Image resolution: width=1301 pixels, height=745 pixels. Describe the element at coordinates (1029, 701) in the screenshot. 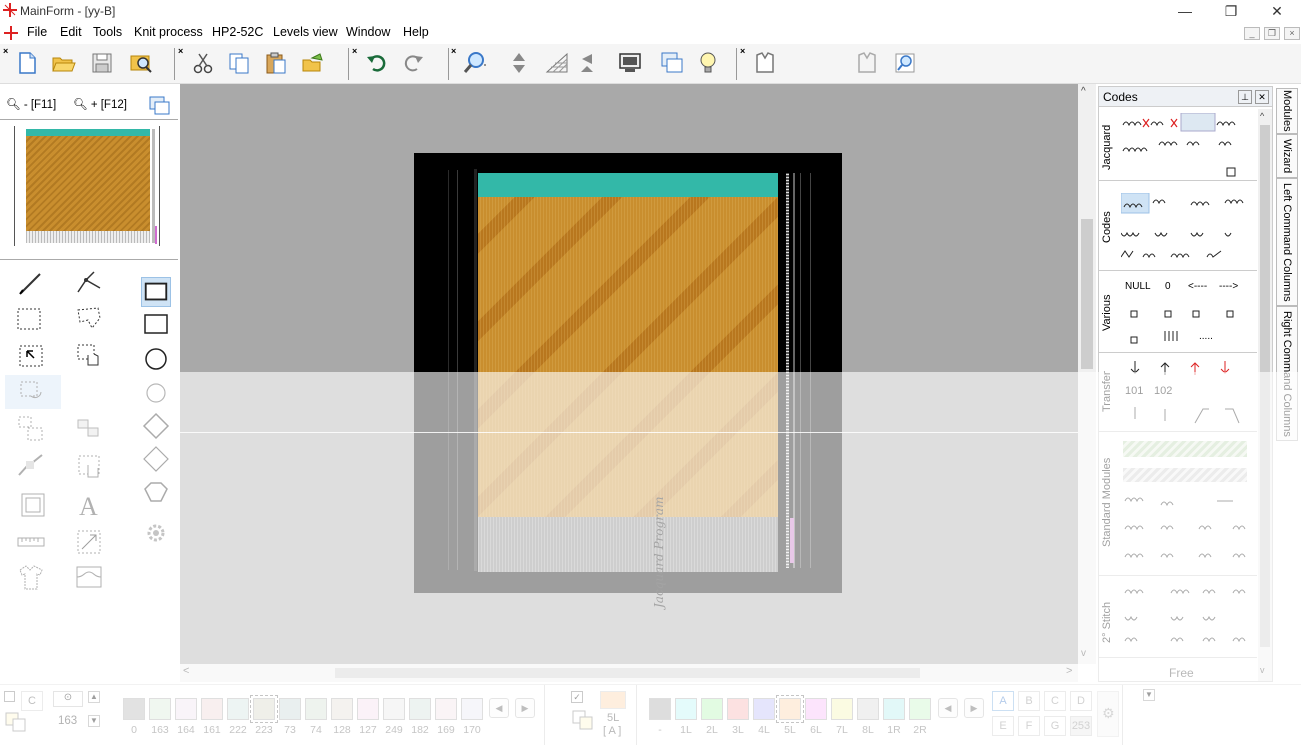

I see `yarn-letter-b-button: B` at that location.